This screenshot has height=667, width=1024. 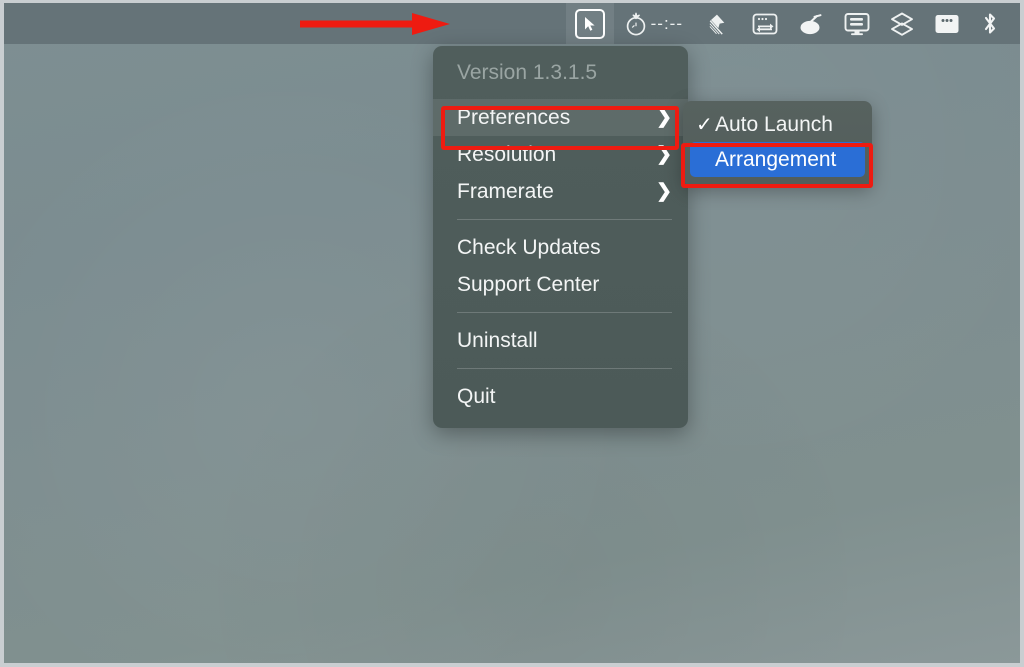 I want to click on menu-item-preferences: Preferences ❯, so click(x=560, y=117).